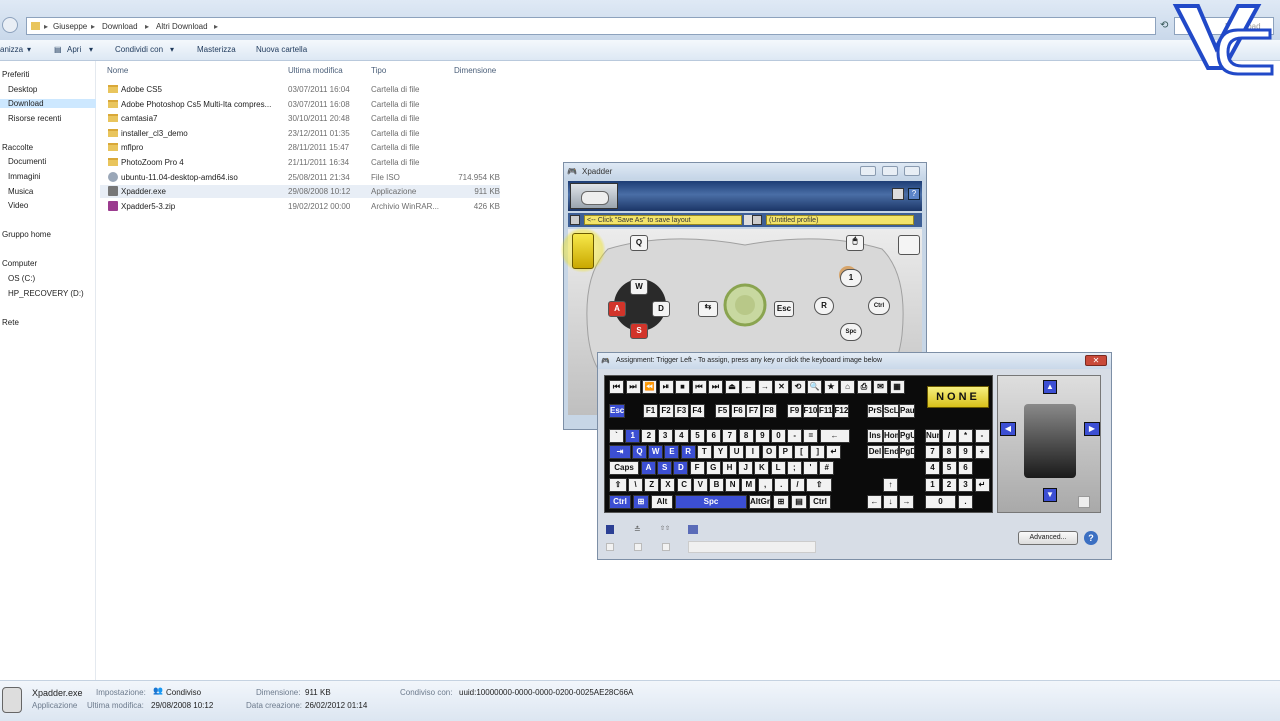 The image size is (1280, 721). I want to click on keyboard-key: 1, so click(633, 436).